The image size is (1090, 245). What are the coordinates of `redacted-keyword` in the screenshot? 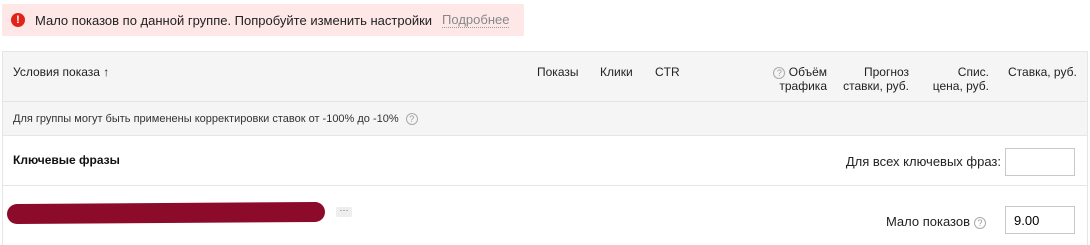 It's located at (166, 213).